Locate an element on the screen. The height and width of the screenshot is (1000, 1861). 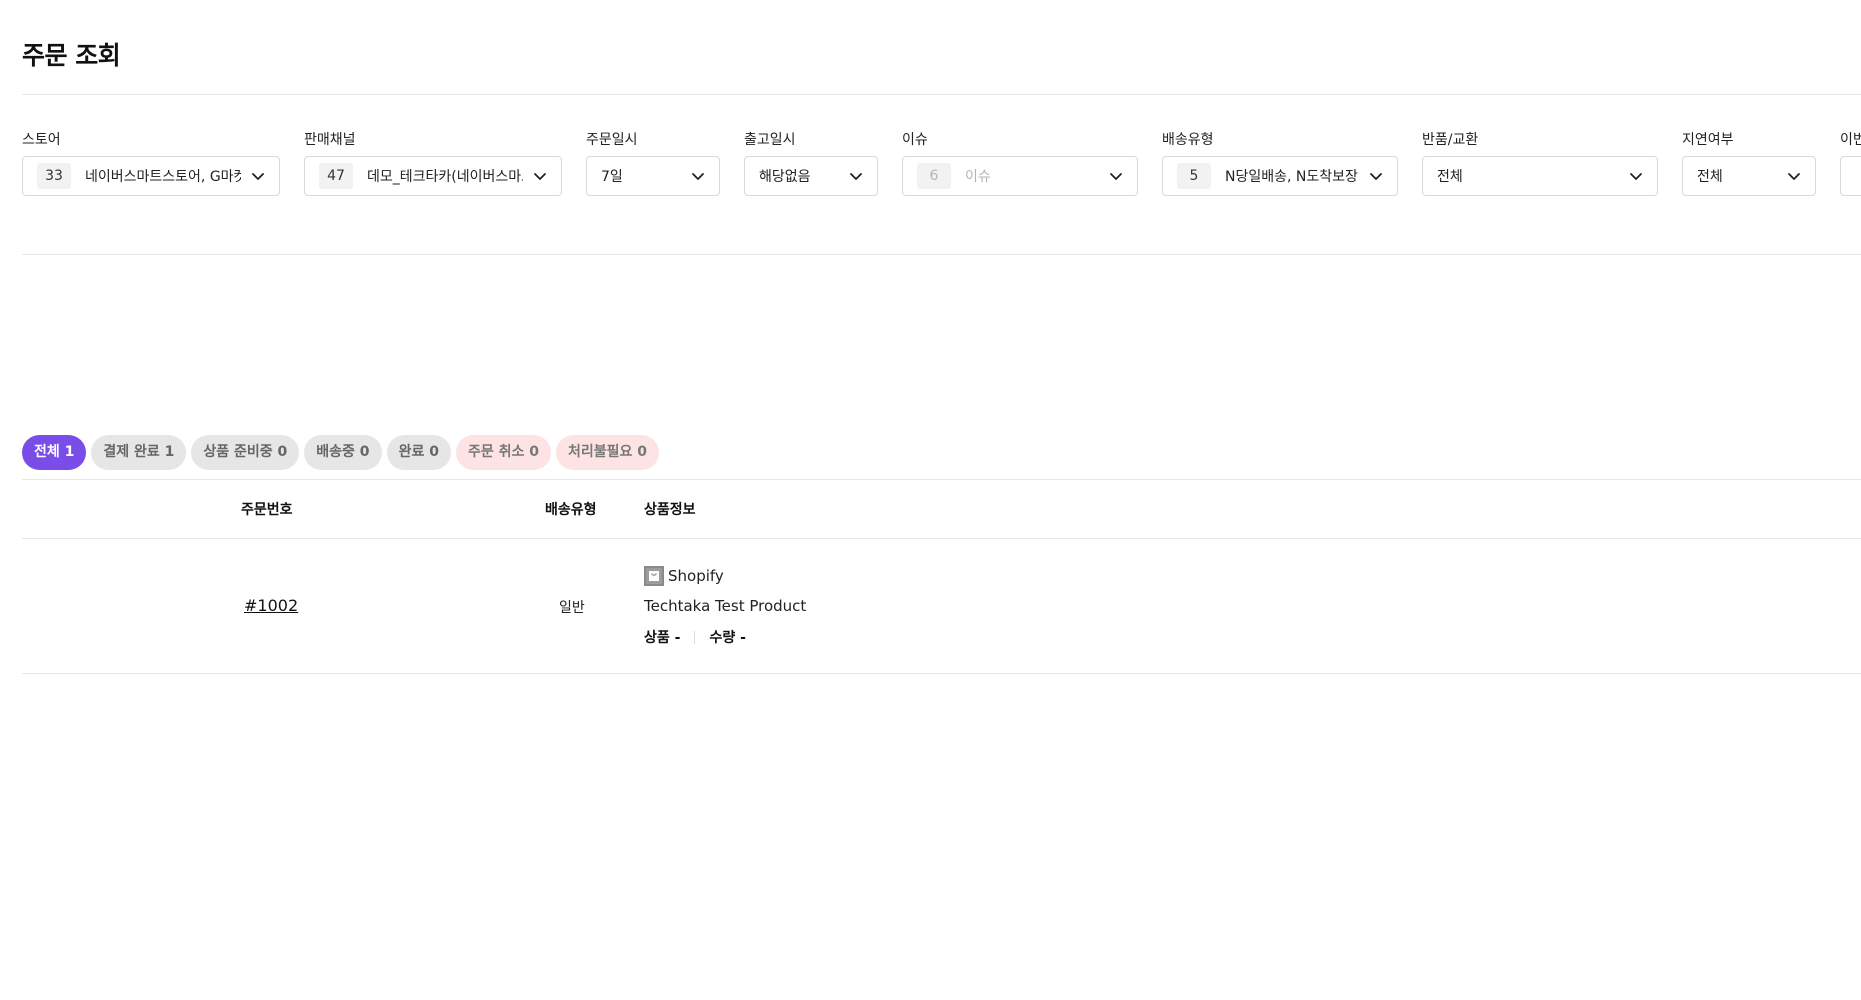
filter-next-partial: 이번 is located at coordinates (1850, 165).